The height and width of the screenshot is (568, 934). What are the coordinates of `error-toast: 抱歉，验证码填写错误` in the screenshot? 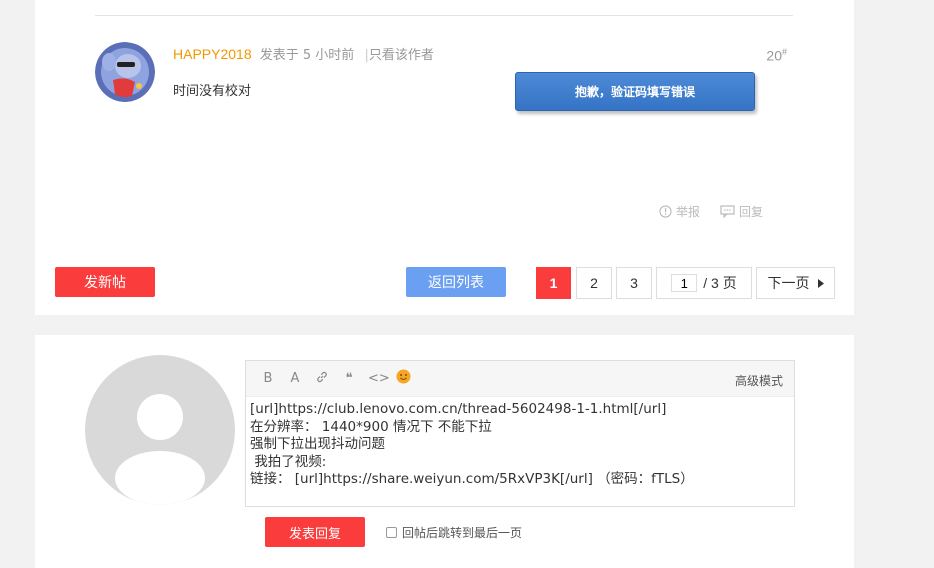 It's located at (635, 91).